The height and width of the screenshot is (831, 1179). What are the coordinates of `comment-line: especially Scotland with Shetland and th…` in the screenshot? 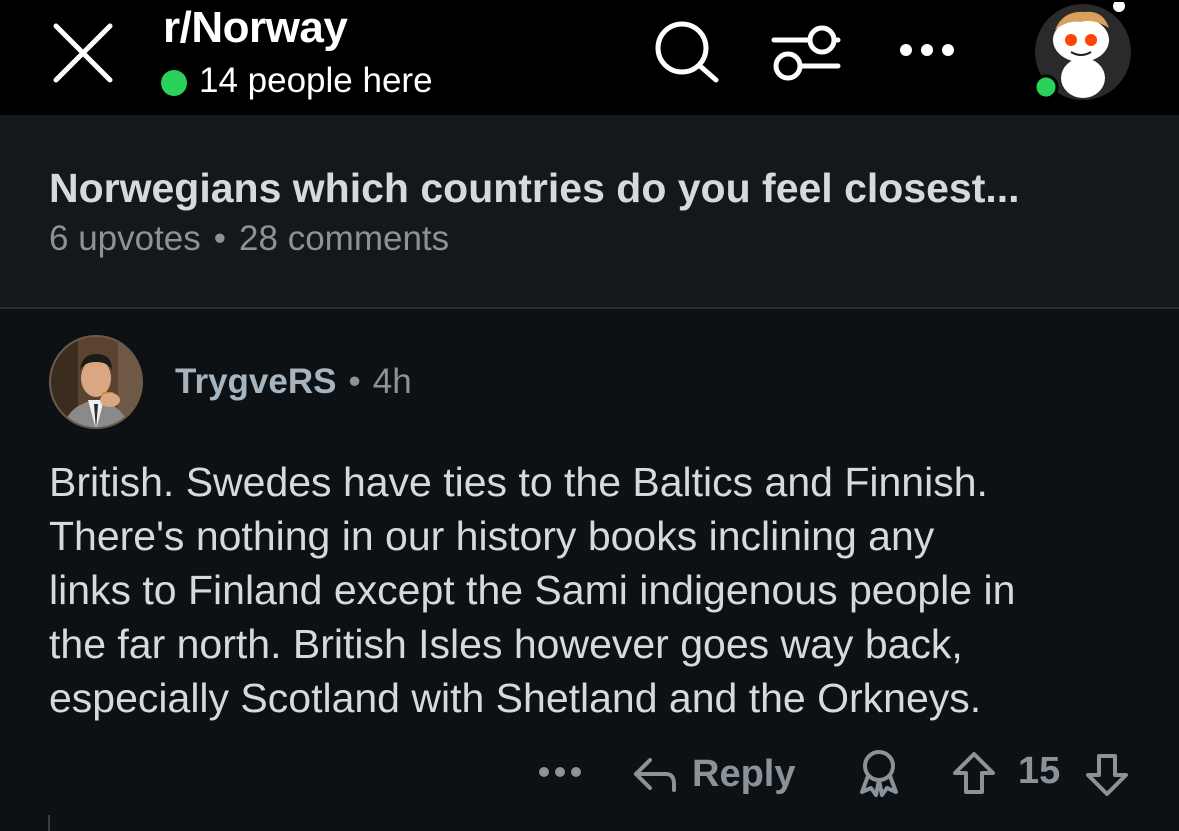 It's located at (515, 698).